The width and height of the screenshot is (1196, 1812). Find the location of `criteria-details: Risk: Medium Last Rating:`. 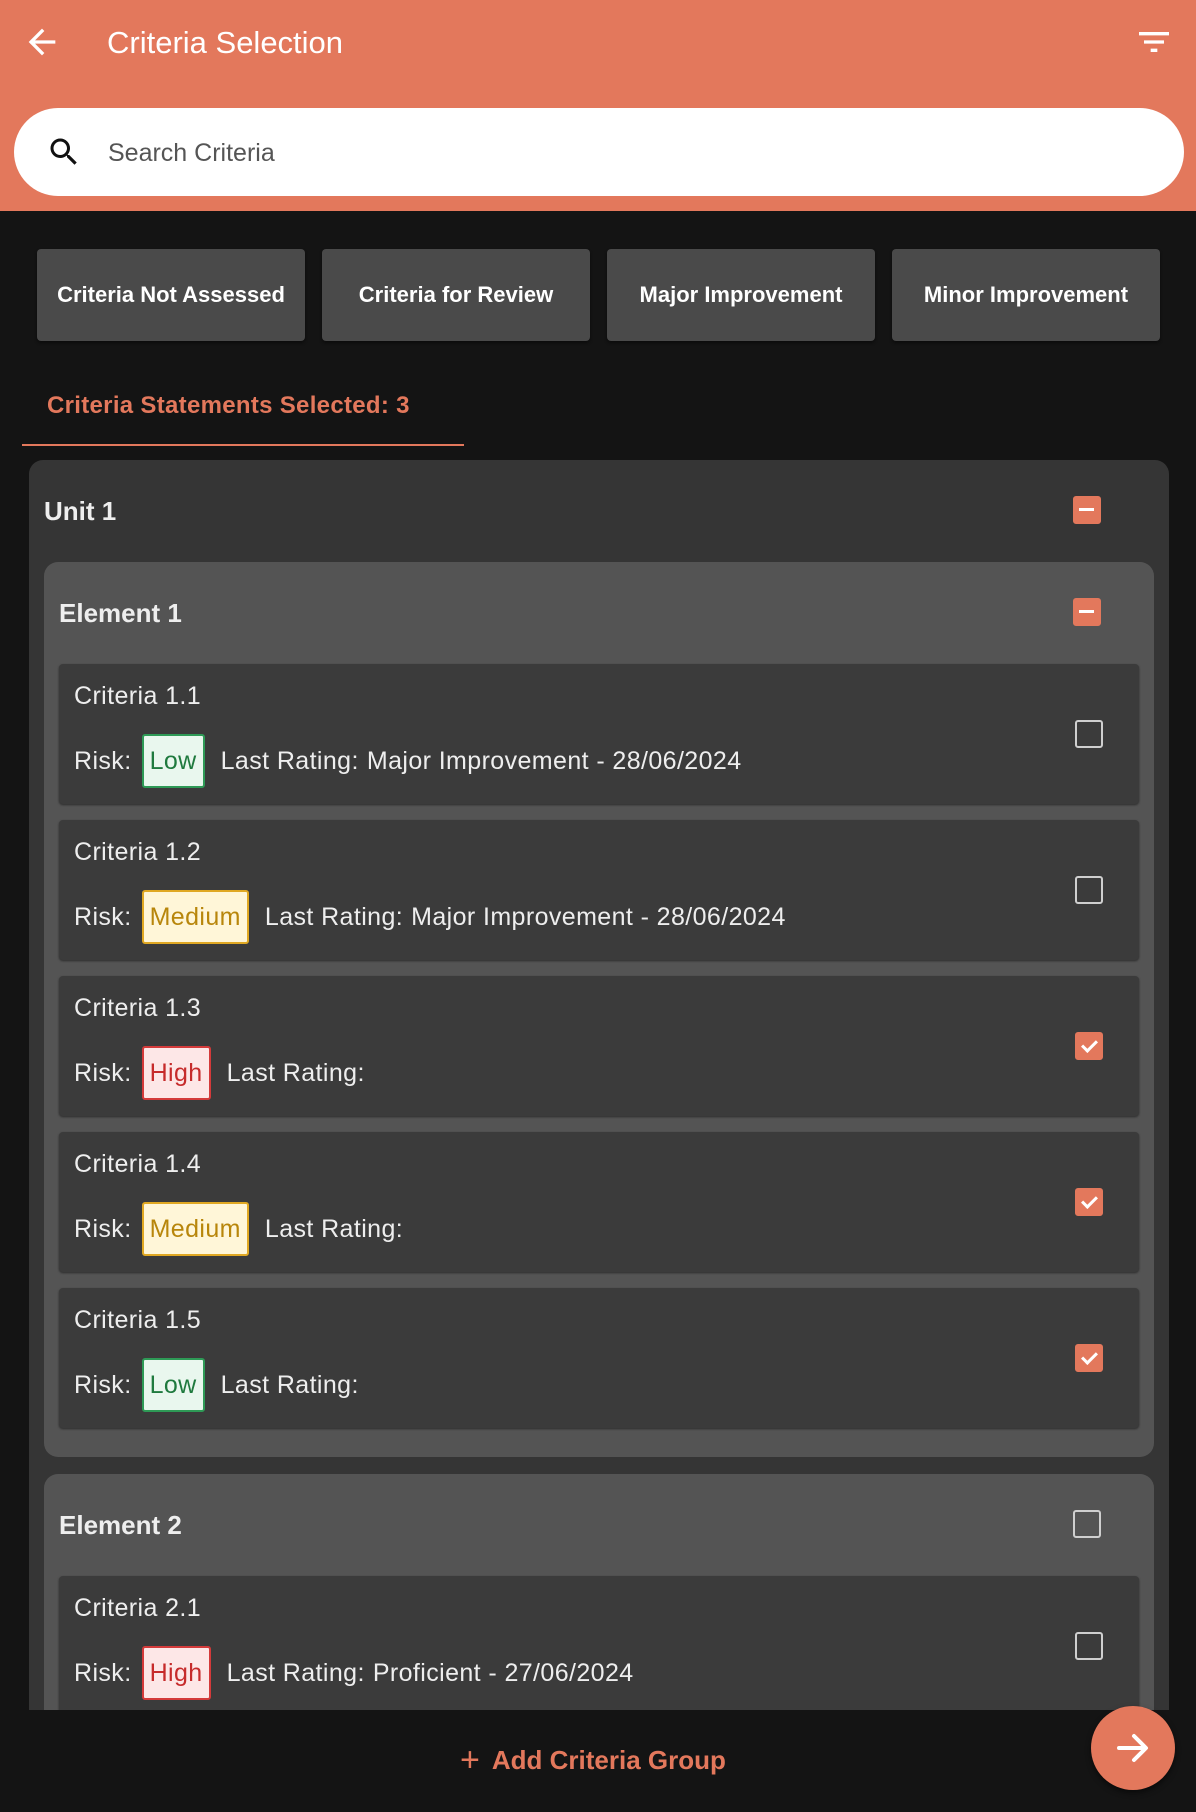

criteria-details: Risk: Medium Last Rating: is located at coordinates (242, 1229).